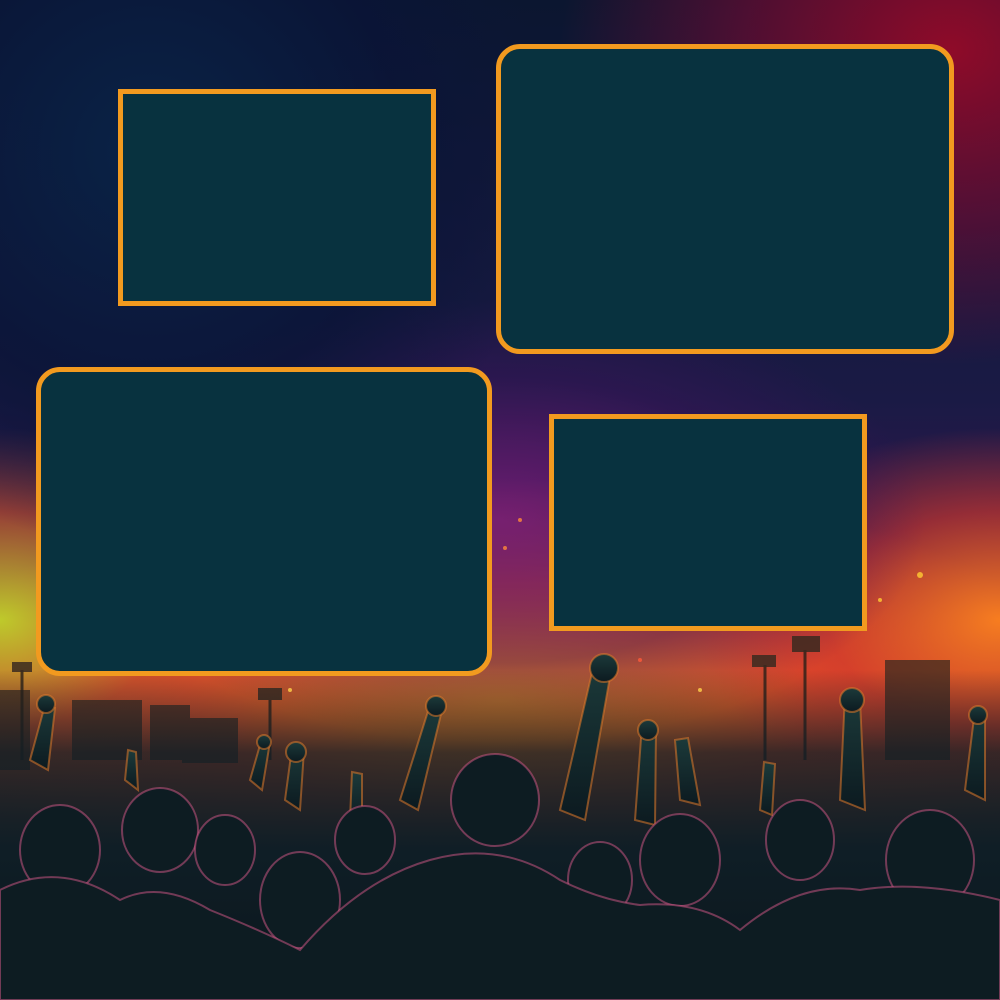 Image resolution: width=1000 pixels, height=1000 pixels. What do you see at coordinates (725, 199) in the screenshot?
I see `photo-frame-top-right` at bounding box center [725, 199].